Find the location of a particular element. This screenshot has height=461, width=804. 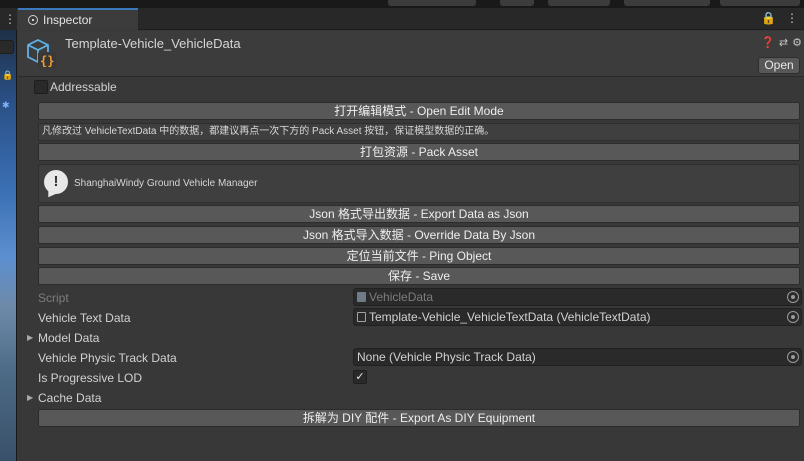

is-progressive-lod-label: Is Progressive LOD is located at coordinates (90, 378).